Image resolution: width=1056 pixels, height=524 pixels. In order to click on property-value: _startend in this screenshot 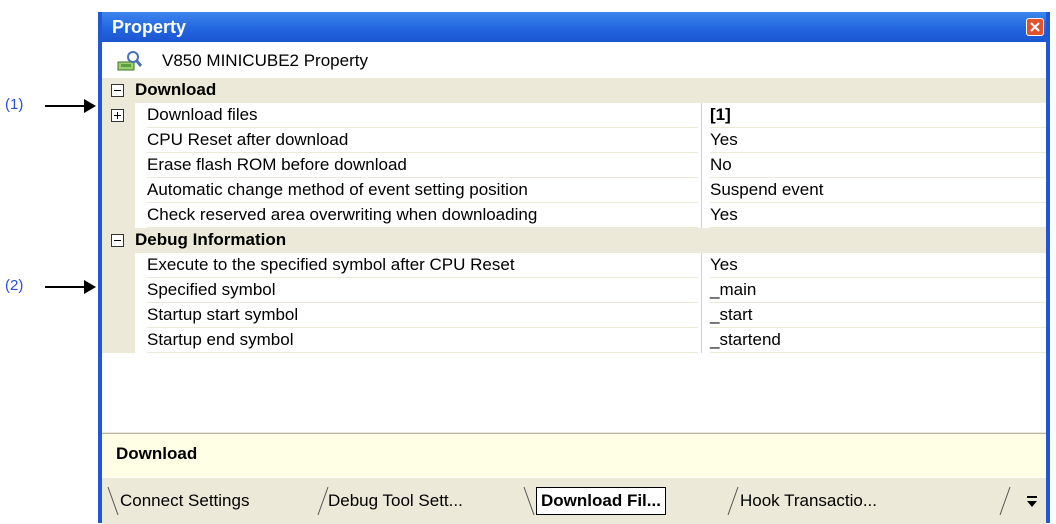, I will do `click(878, 340)`.